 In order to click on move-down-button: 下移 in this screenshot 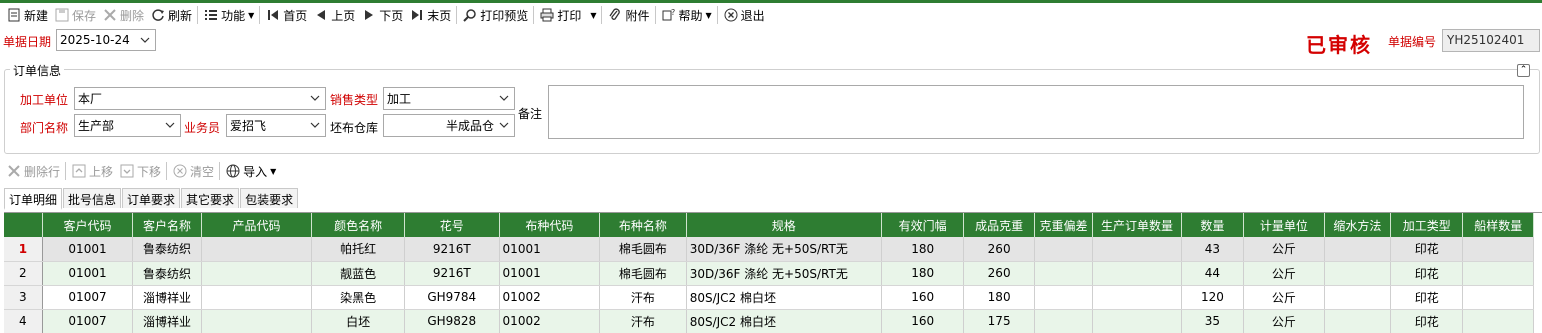, I will do `click(140, 171)`.